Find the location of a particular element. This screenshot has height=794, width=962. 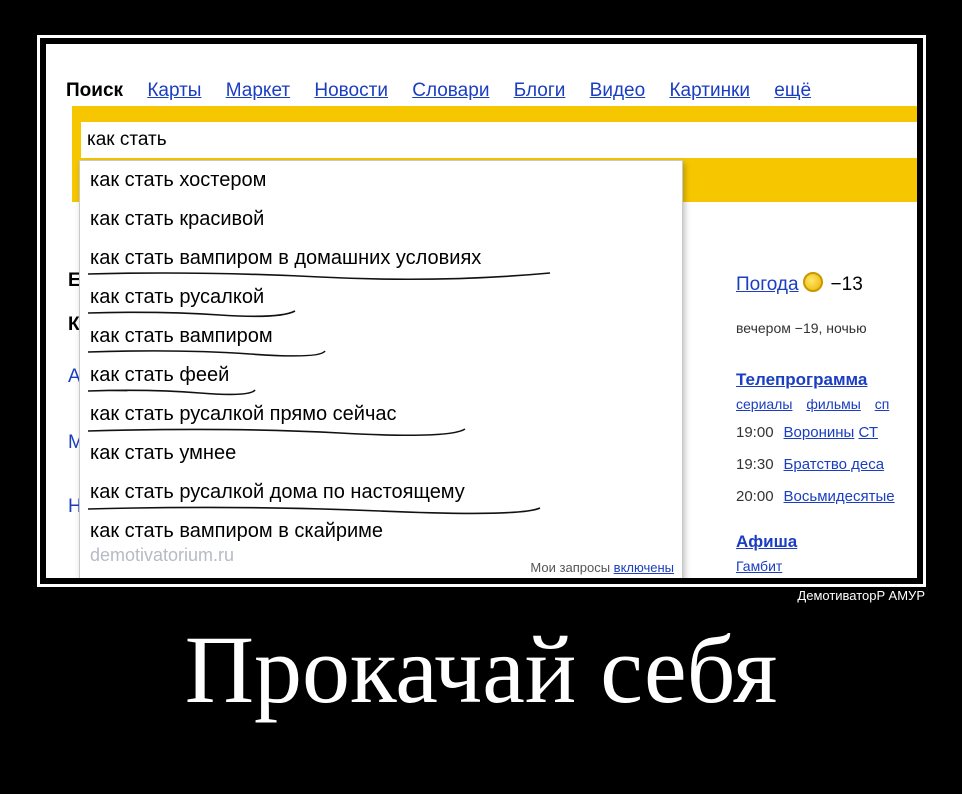

weather-widget: Погода −13 is located at coordinates (799, 284).